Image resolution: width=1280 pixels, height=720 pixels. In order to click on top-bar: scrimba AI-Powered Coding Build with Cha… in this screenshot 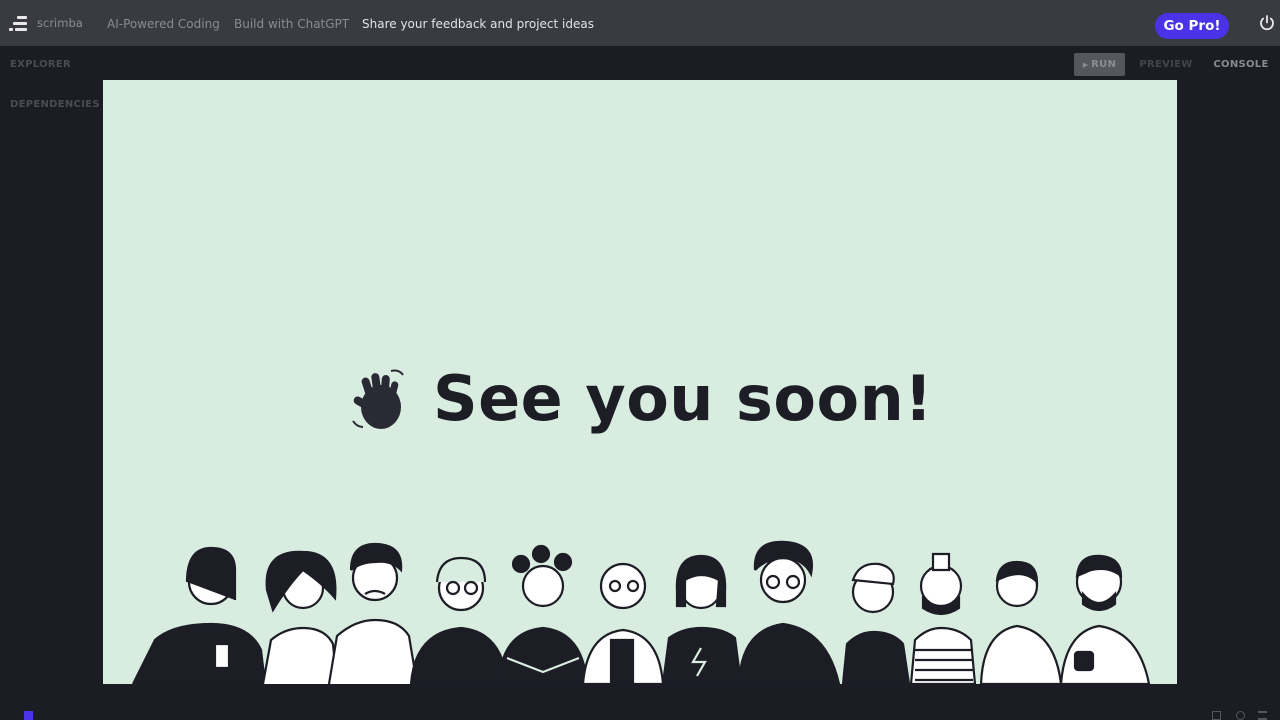, I will do `click(640, 23)`.